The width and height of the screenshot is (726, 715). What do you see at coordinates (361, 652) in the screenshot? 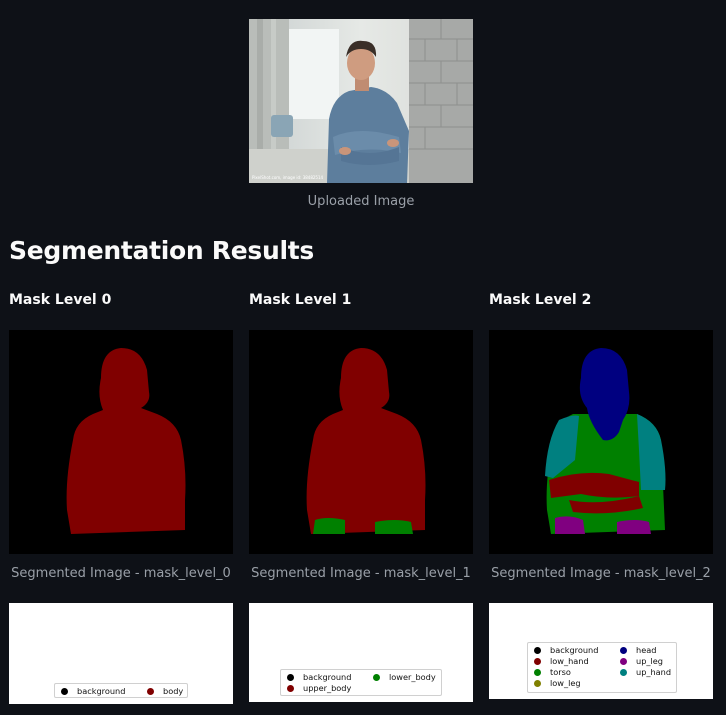
I see `legend-panel-1: background lower_body upper_body` at bounding box center [361, 652].